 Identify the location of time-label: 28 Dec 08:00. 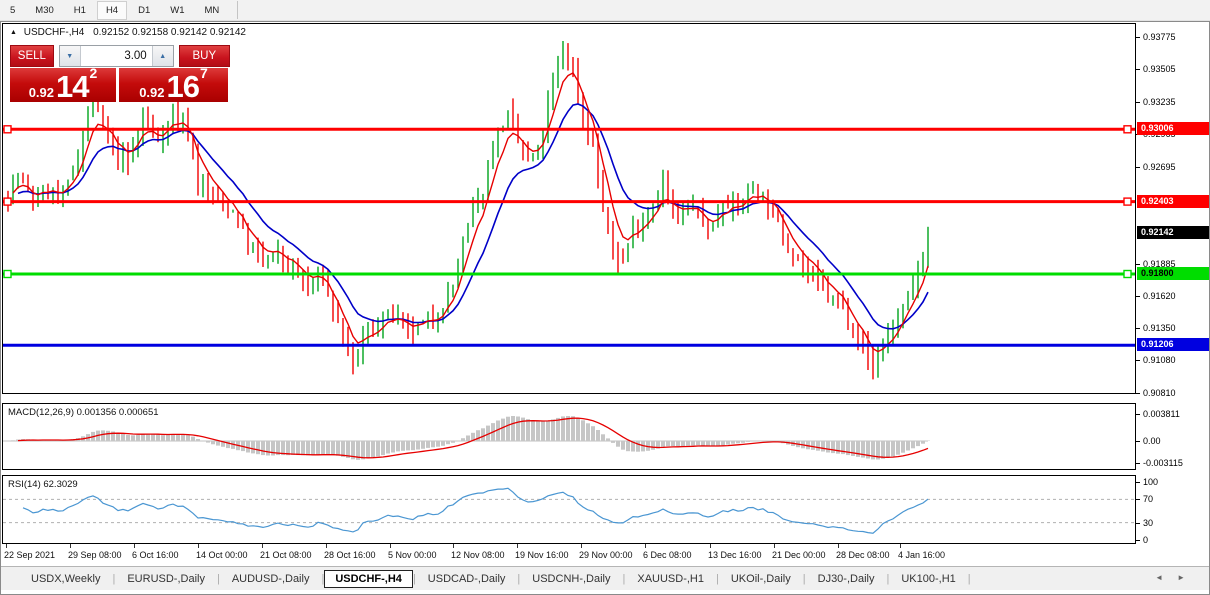
(863, 555).